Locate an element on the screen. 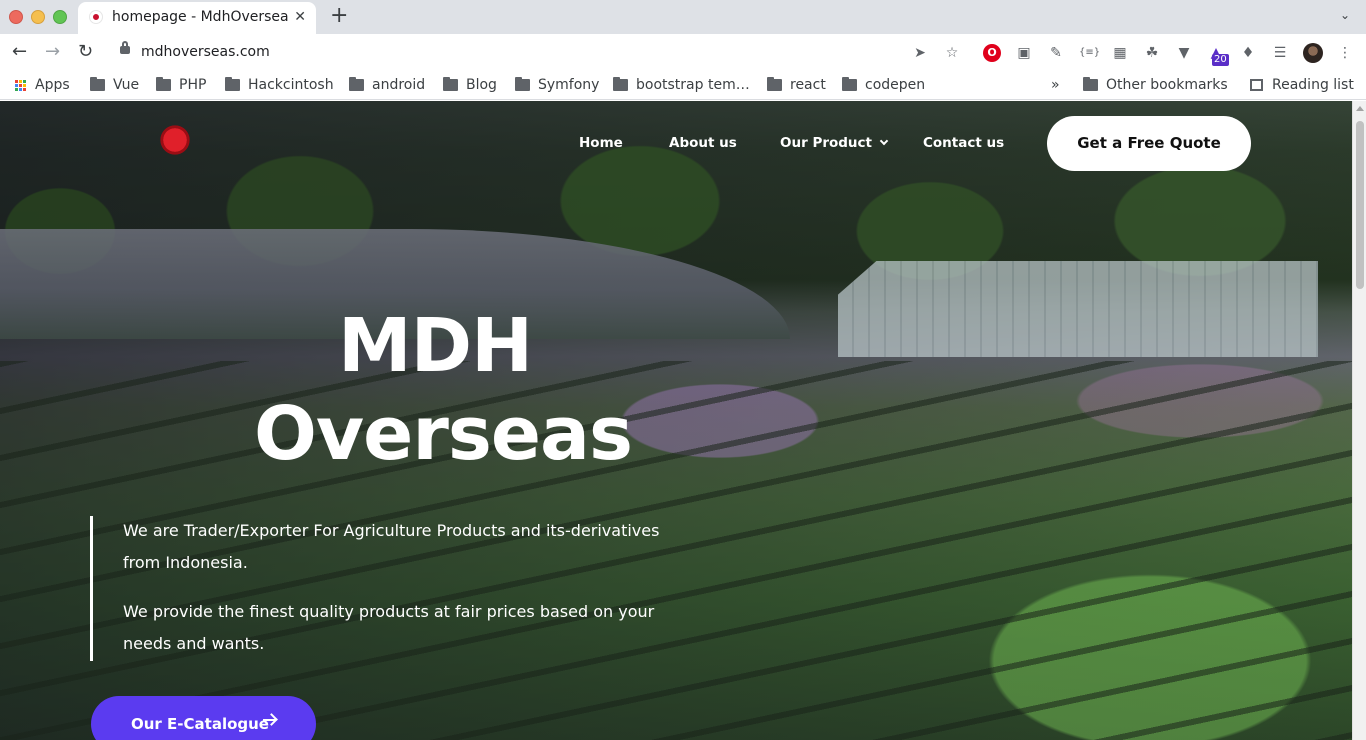 The height and width of the screenshot is (740, 1366). scroll-up-icon is located at coordinates (1360, 108).